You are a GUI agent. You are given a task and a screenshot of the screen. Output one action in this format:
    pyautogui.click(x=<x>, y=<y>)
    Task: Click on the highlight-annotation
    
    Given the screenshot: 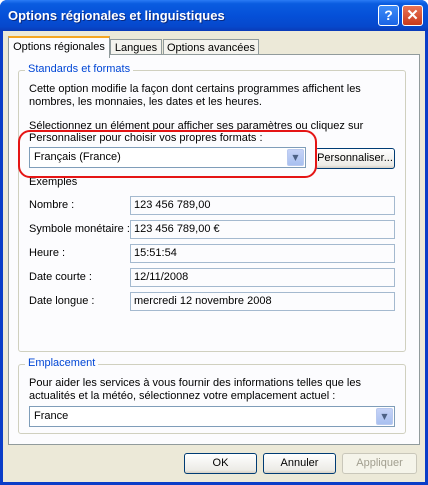 What is the action you would take?
    pyautogui.click(x=167, y=154)
    